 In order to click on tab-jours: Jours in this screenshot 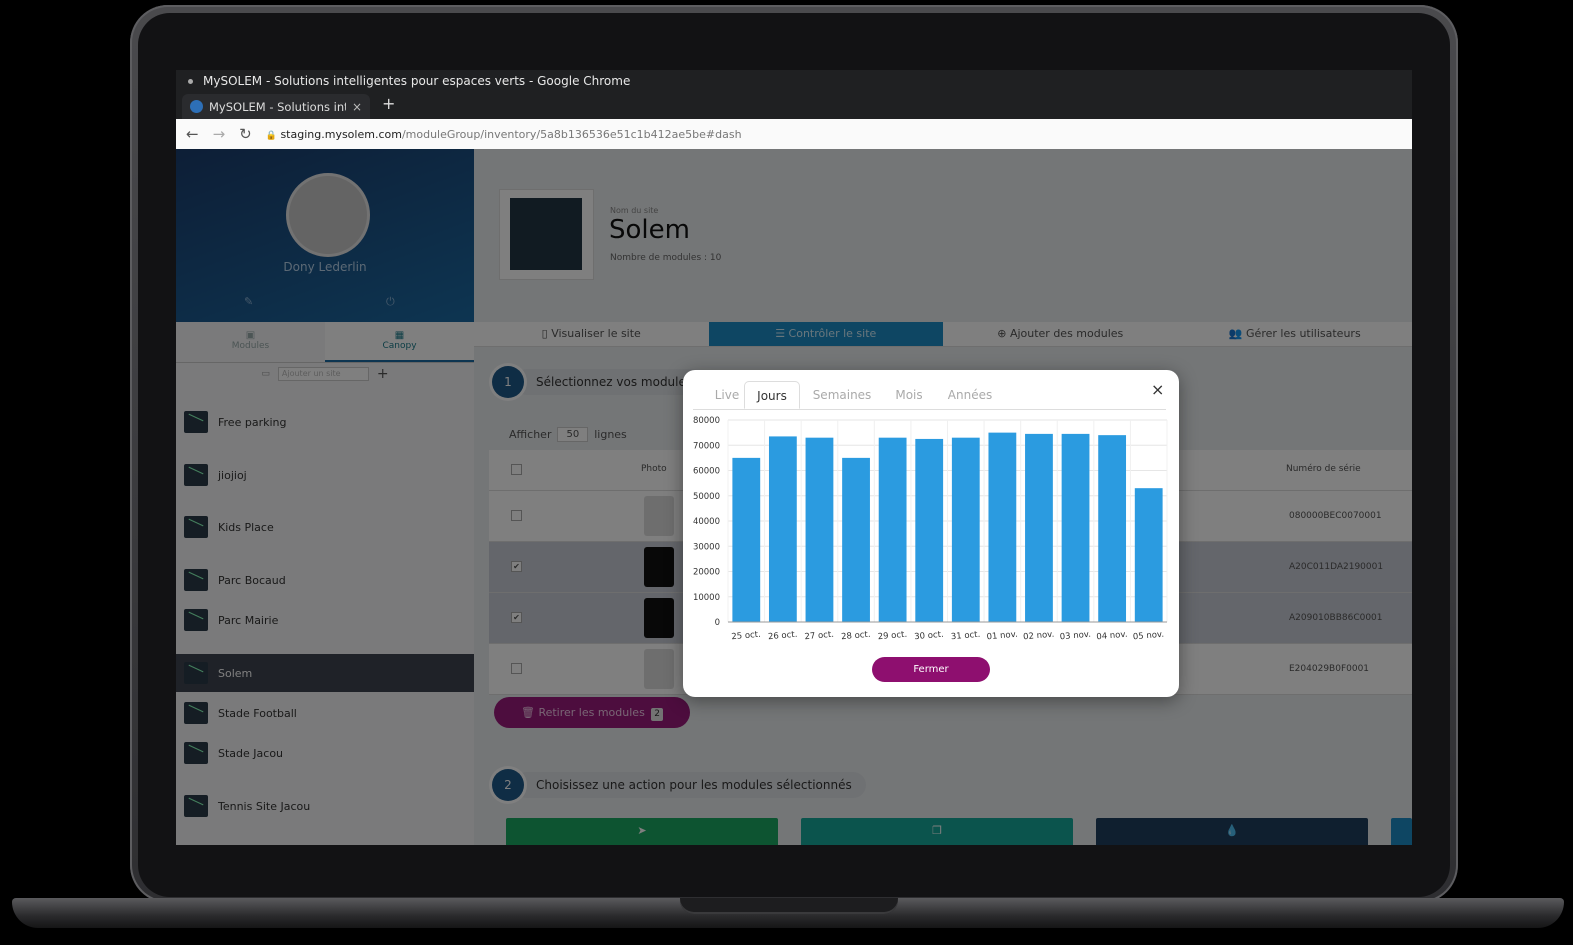, I will do `click(772, 395)`.